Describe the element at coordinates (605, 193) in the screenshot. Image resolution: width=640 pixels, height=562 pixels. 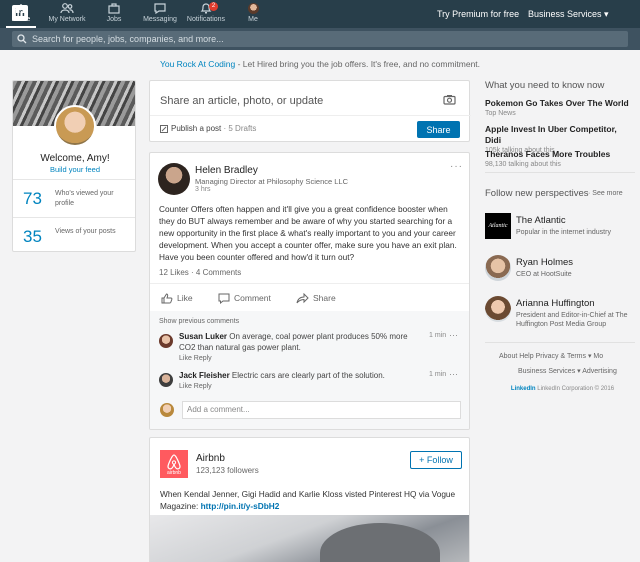
I see `see-more-link: · See more` at that location.